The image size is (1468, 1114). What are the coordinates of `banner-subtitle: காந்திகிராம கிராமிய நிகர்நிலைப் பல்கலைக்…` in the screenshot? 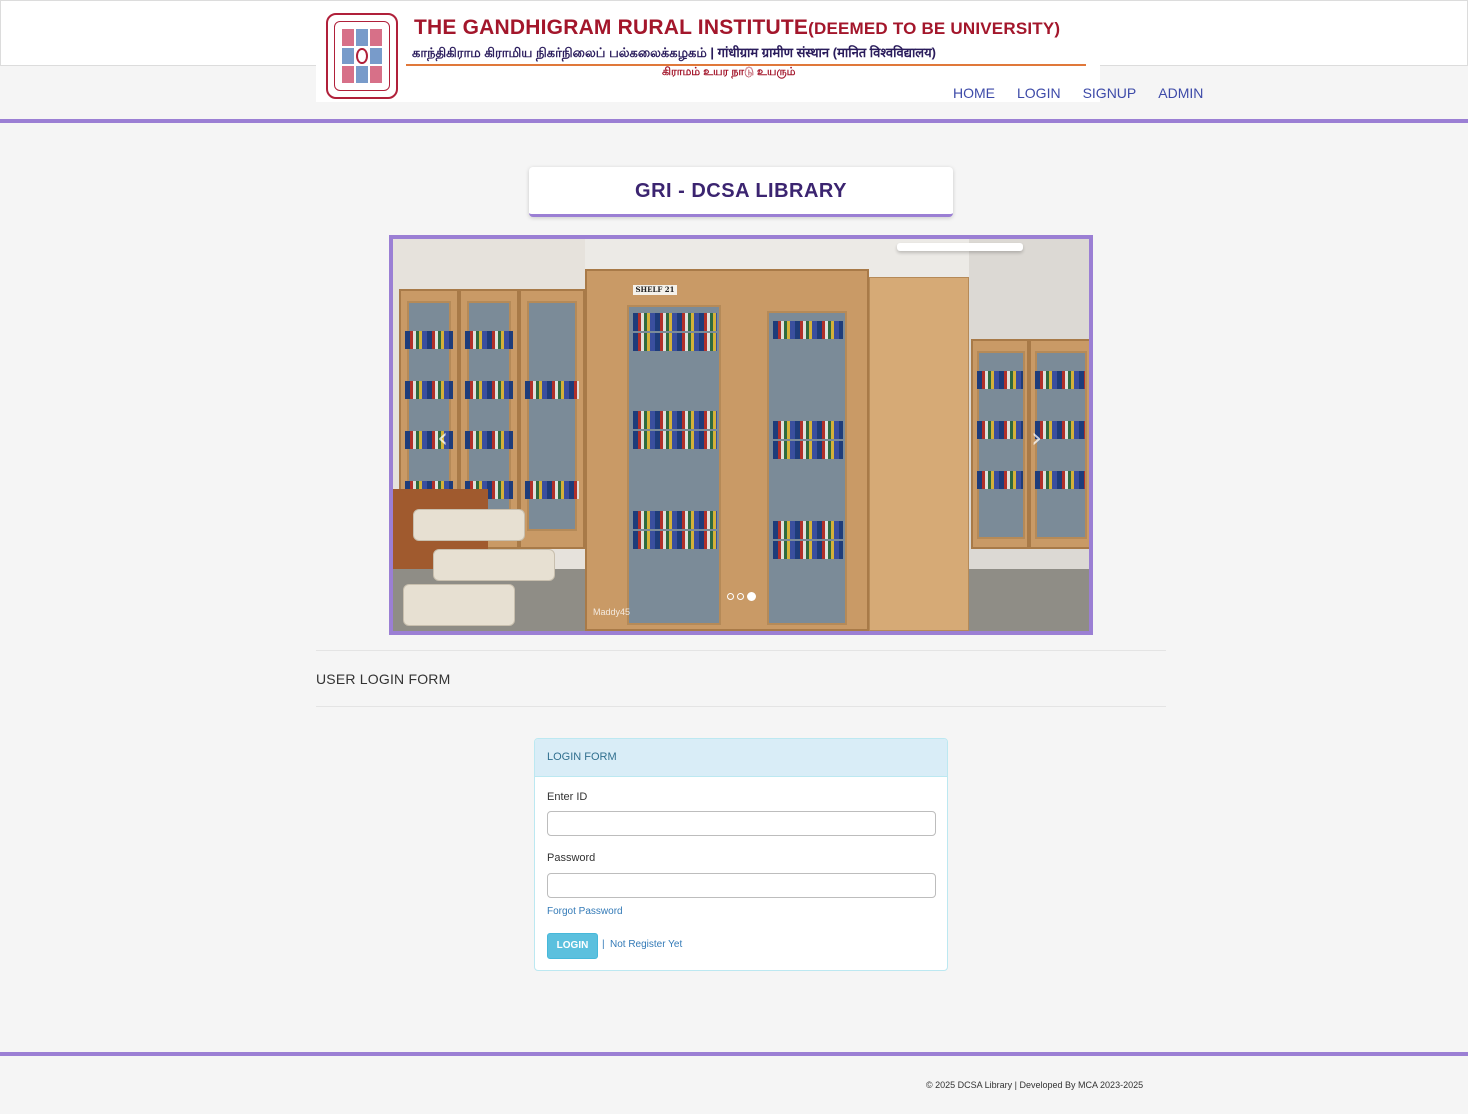 It's located at (674, 52).